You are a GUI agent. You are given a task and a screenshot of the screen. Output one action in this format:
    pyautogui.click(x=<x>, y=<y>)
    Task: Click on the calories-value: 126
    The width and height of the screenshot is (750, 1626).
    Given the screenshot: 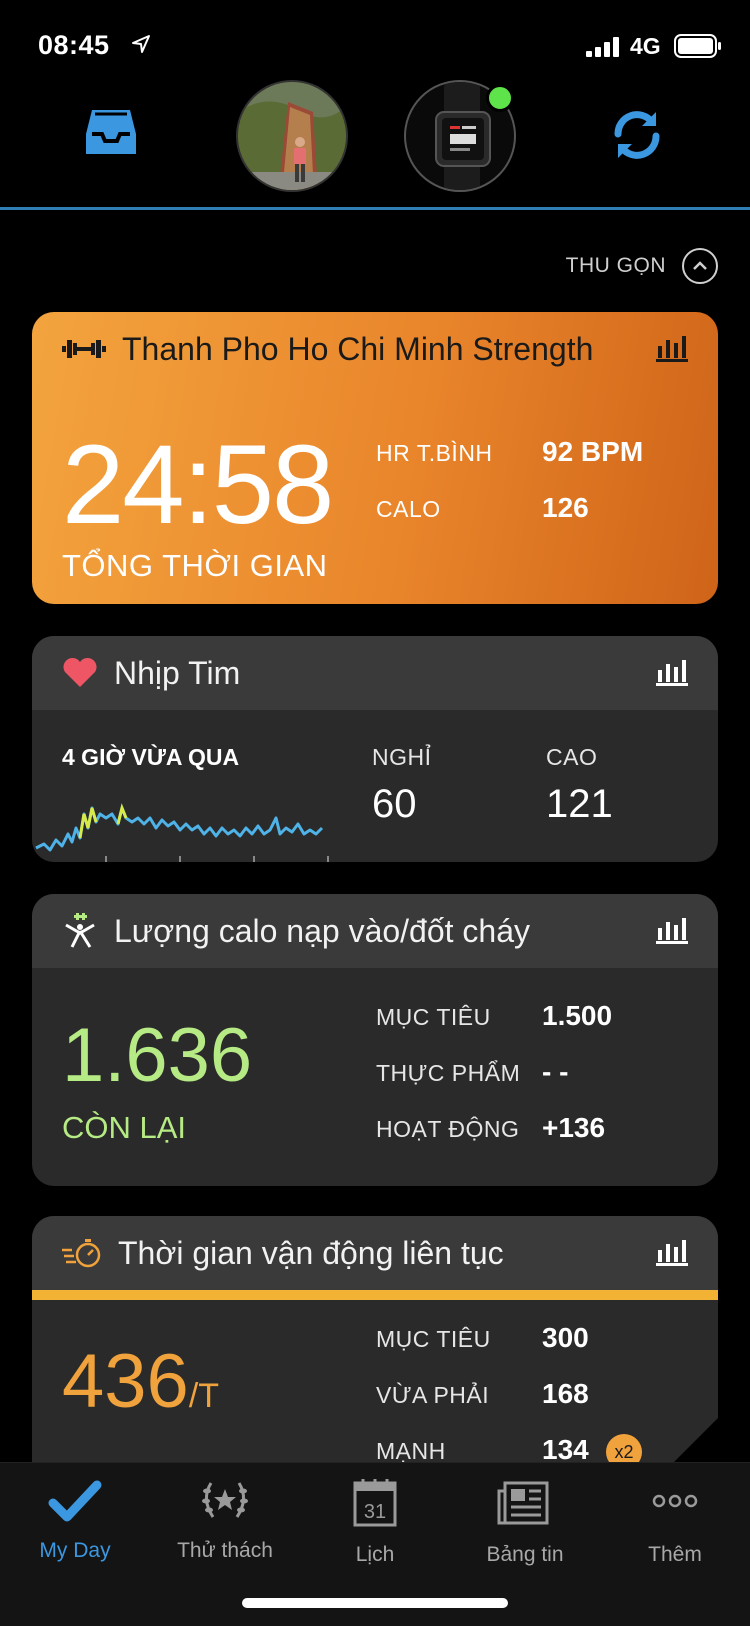 What is the action you would take?
    pyautogui.click(x=565, y=507)
    